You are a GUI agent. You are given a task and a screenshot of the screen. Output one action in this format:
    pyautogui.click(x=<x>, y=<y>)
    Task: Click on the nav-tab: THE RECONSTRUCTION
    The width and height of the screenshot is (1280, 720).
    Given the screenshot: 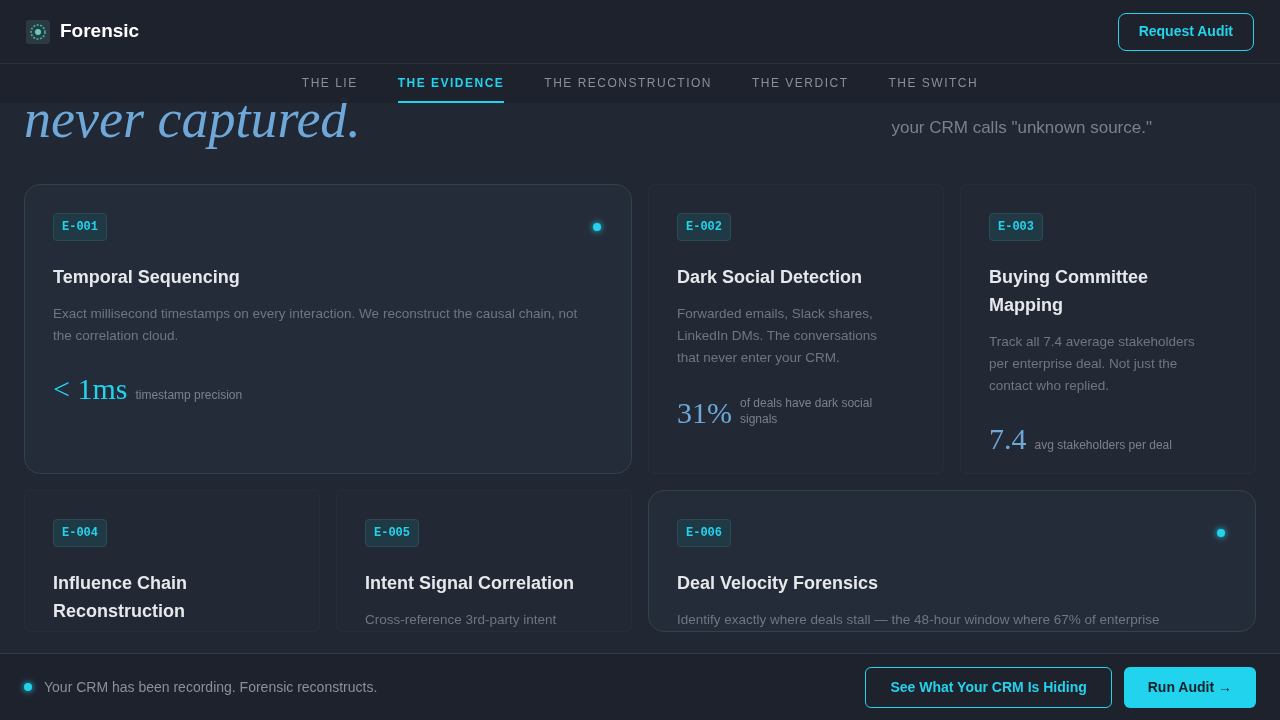 What is the action you would take?
    pyautogui.click(x=628, y=83)
    